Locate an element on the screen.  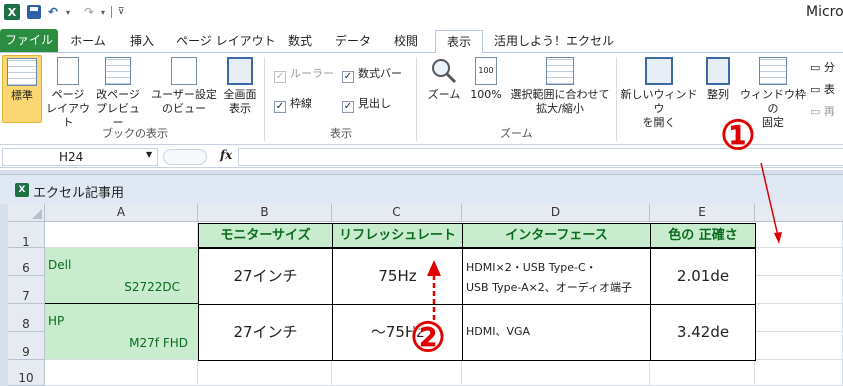
arrow-two-head is located at coordinates (434, 268).